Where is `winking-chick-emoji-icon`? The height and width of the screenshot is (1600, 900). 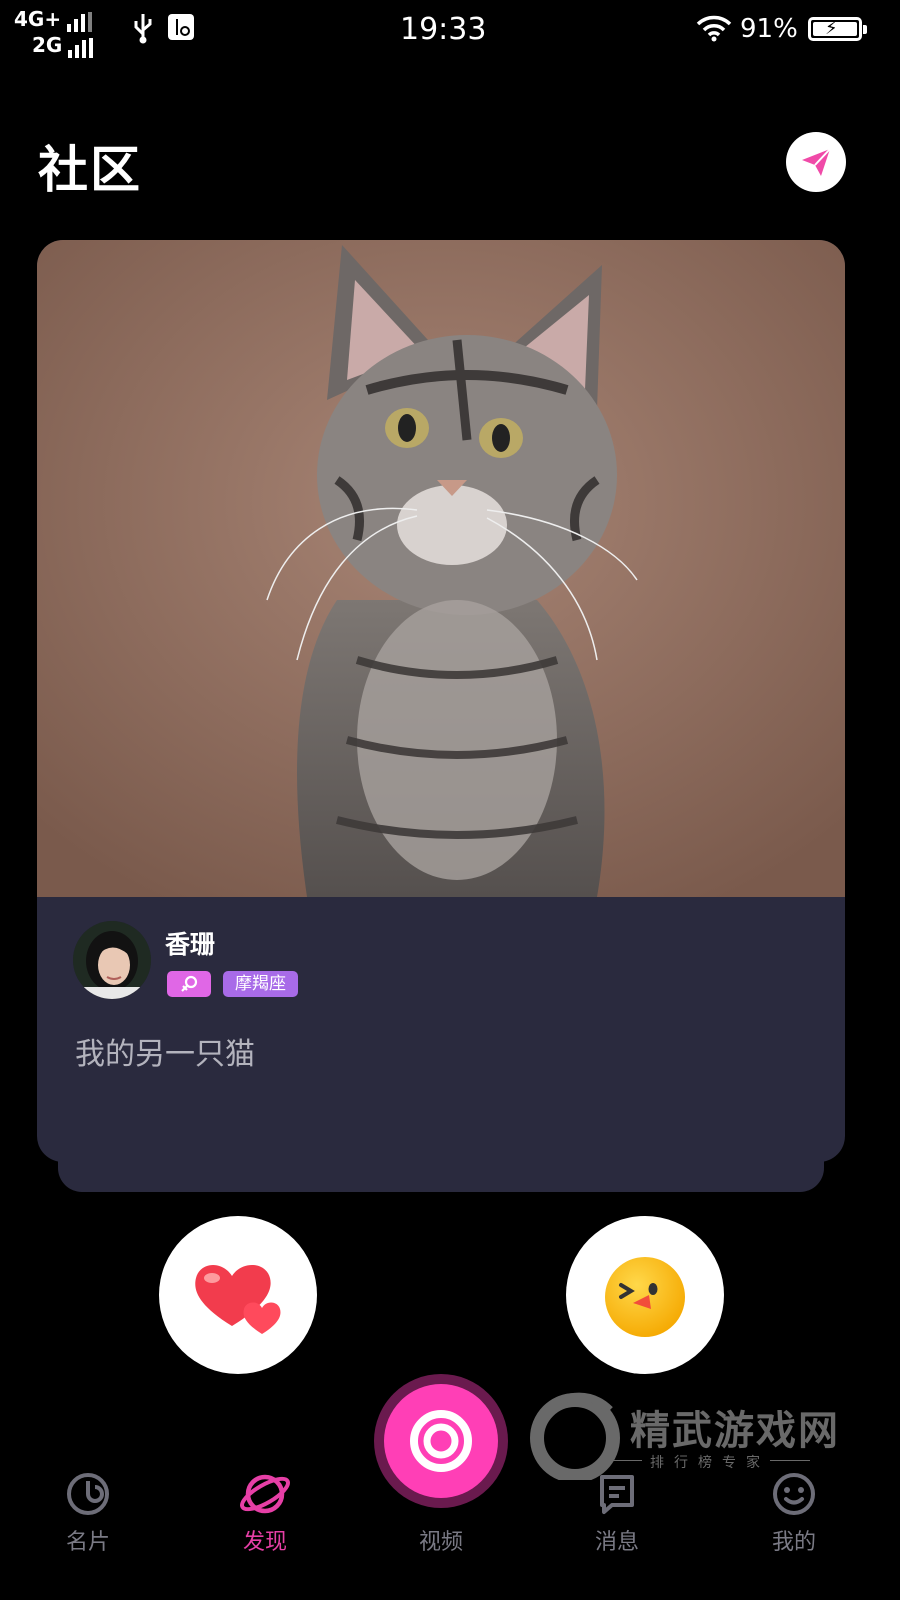
winking-chick-emoji-icon is located at coordinates (645, 1297).